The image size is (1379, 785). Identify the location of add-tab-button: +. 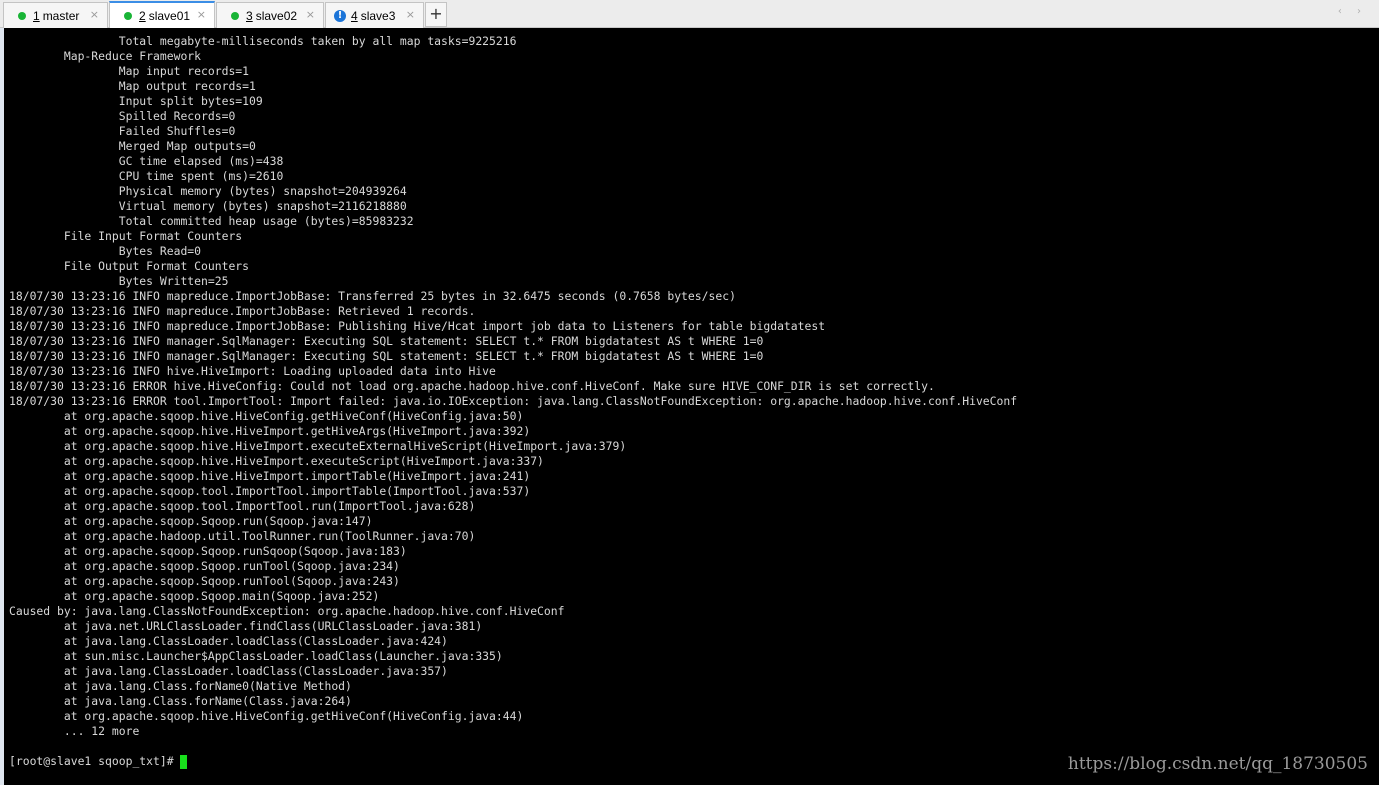
(436, 14).